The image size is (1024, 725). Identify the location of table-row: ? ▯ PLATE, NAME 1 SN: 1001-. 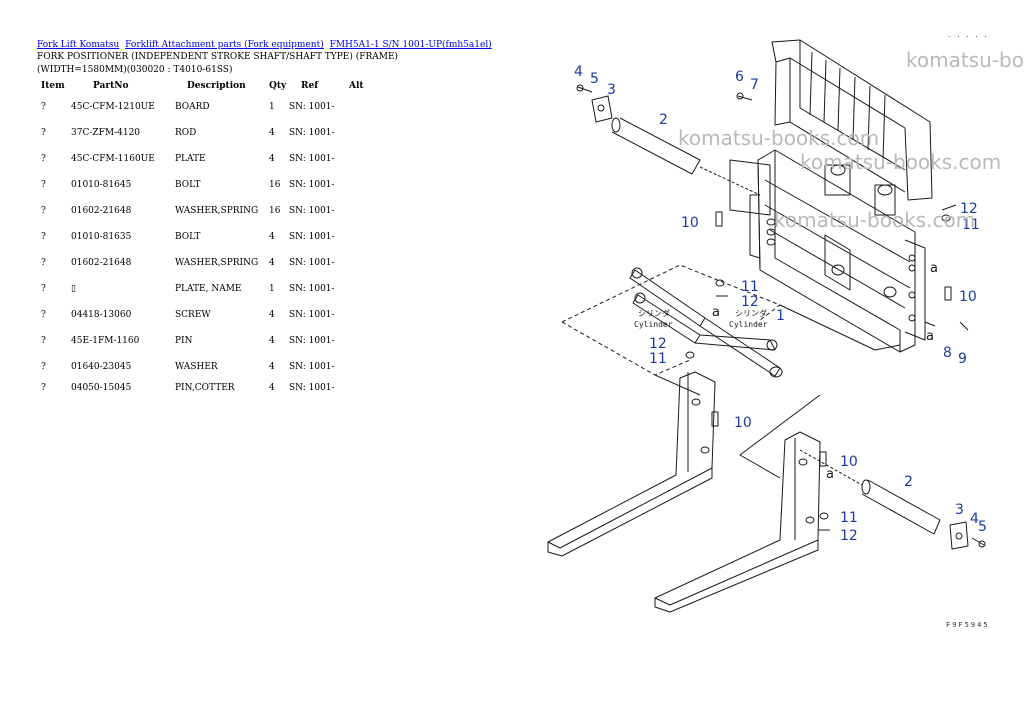
(208, 289).